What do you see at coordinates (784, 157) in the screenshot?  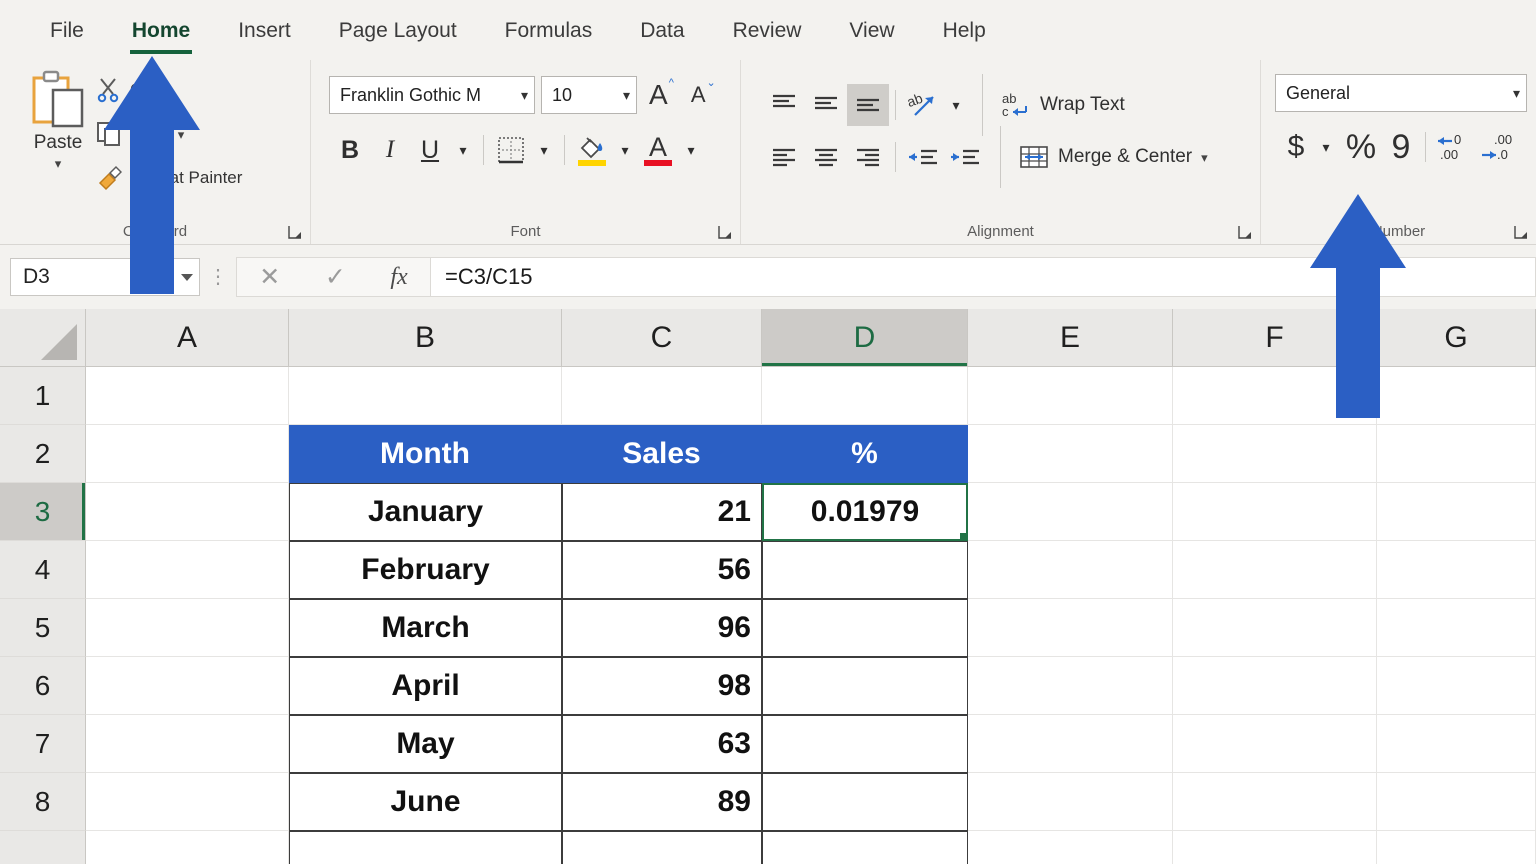 I see `align-left-button` at bounding box center [784, 157].